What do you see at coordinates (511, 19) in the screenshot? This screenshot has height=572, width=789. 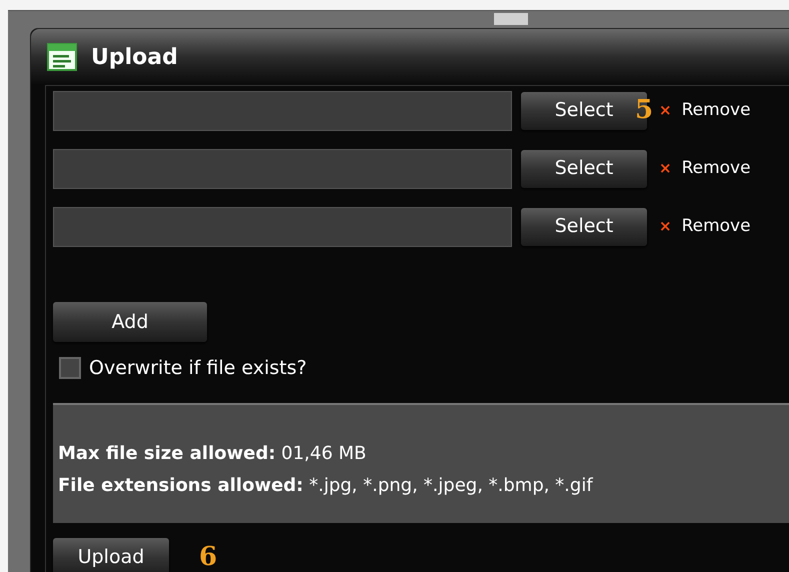 I see `scrollbar-thumb` at bounding box center [511, 19].